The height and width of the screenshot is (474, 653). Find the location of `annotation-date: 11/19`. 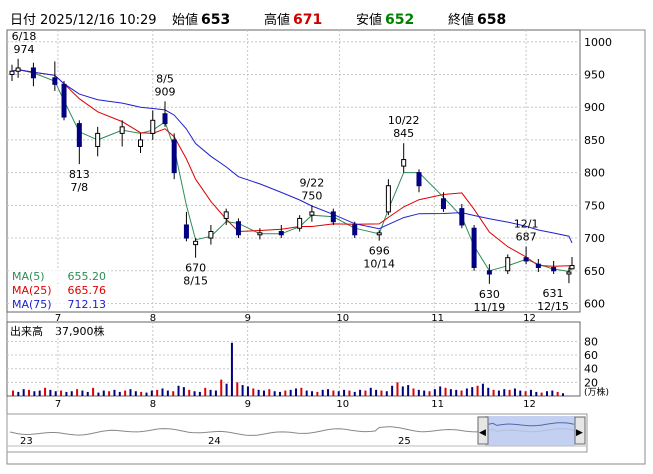

annotation-date: 11/19 is located at coordinates (490, 307).